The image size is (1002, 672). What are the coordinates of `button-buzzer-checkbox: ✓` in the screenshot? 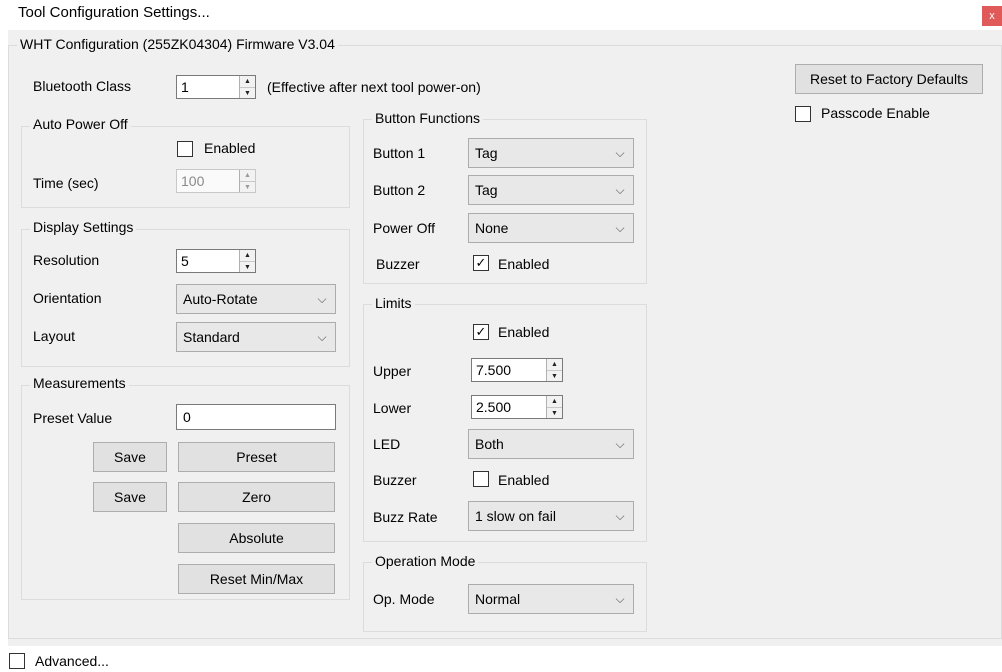 It's located at (481, 263).